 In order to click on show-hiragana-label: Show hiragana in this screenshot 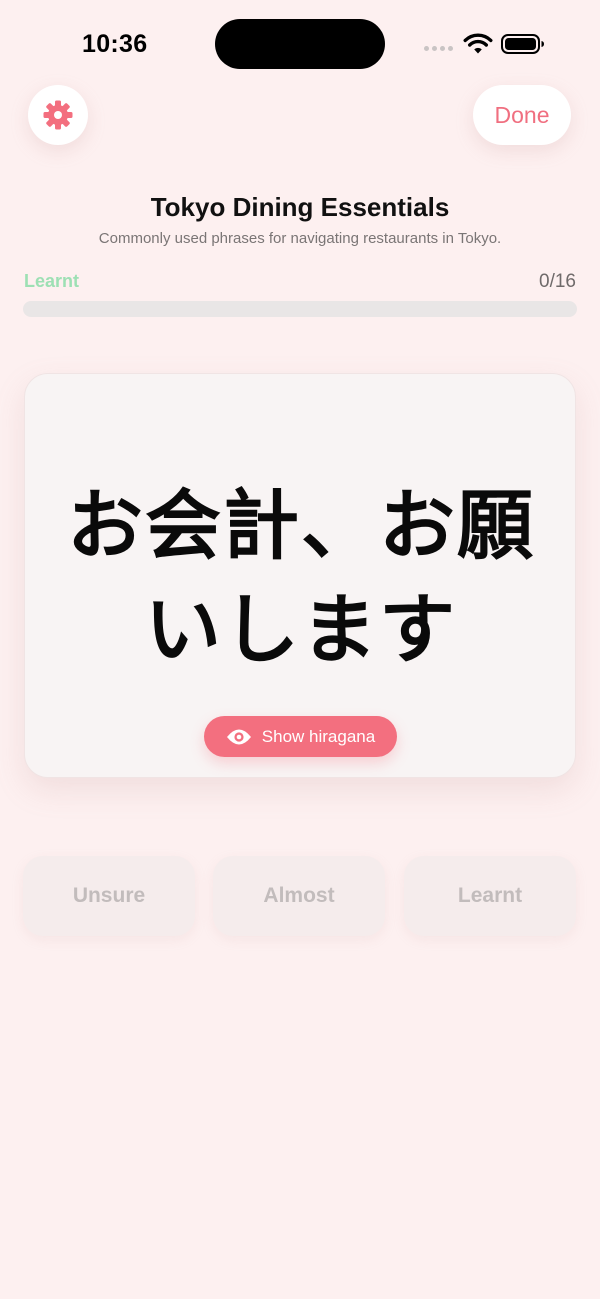, I will do `click(318, 736)`.